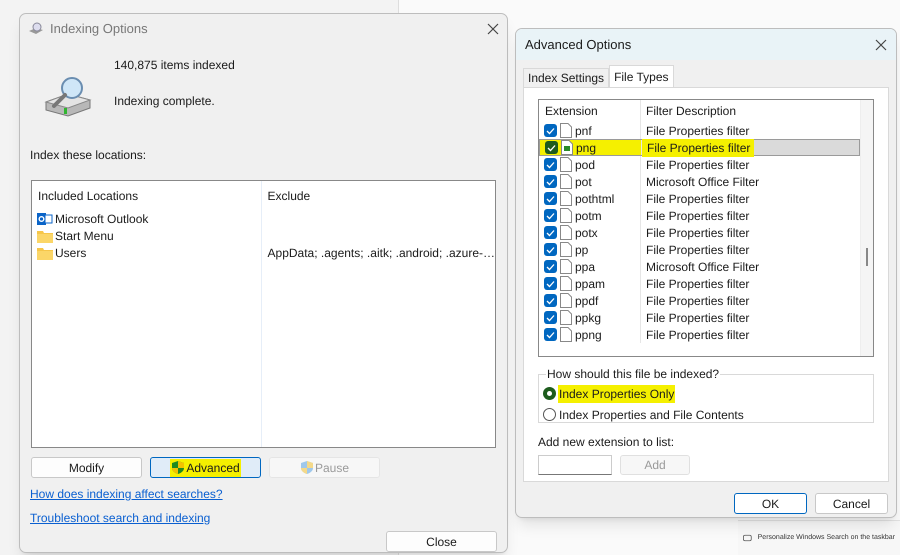  Describe the element at coordinates (205, 467) in the screenshot. I see `shield-button: Advanced` at that location.